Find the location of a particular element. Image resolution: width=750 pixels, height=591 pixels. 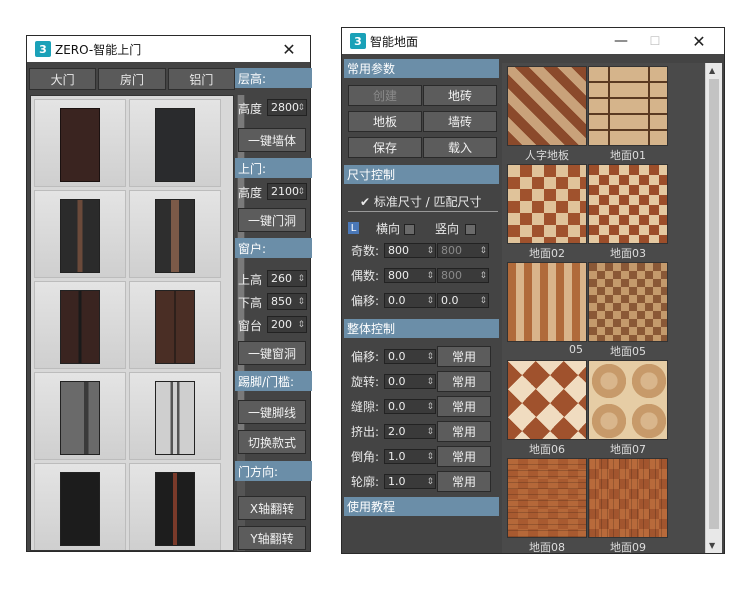

section-tutorial: 使用教程 is located at coordinates (421, 506).